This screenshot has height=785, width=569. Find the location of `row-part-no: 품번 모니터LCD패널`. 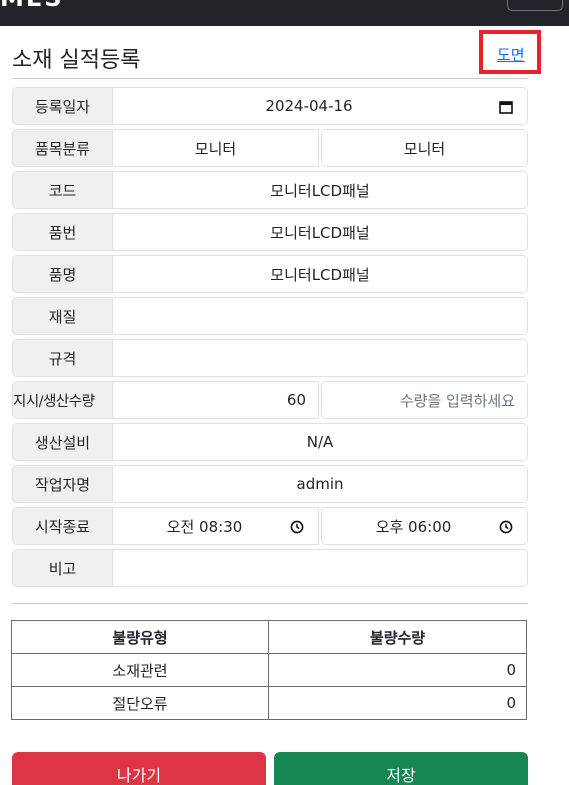

row-part-no: 품번 모니터LCD패널 is located at coordinates (270, 232).